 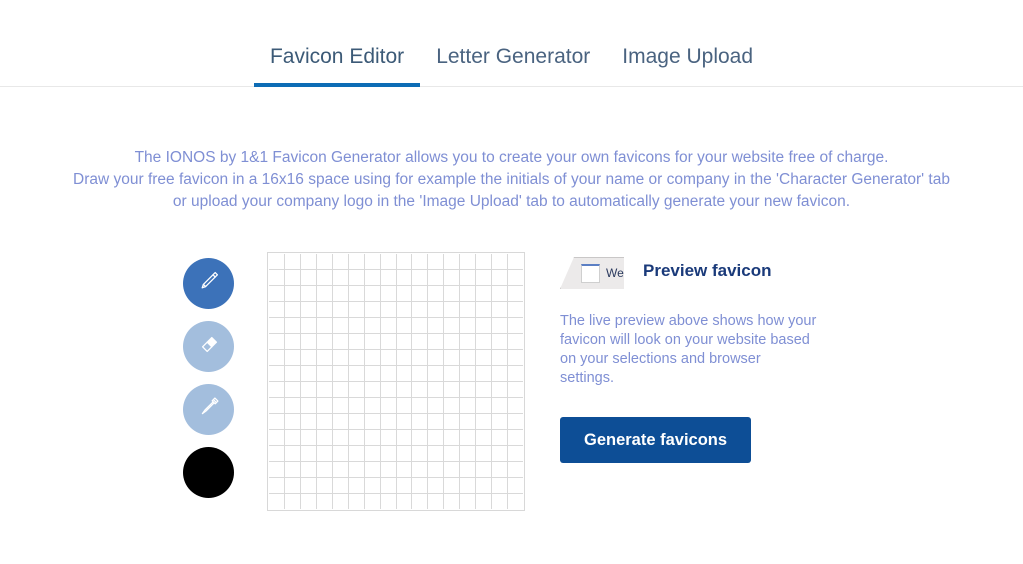 What do you see at coordinates (208, 346) in the screenshot?
I see `eraser-tool` at bounding box center [208, 346].